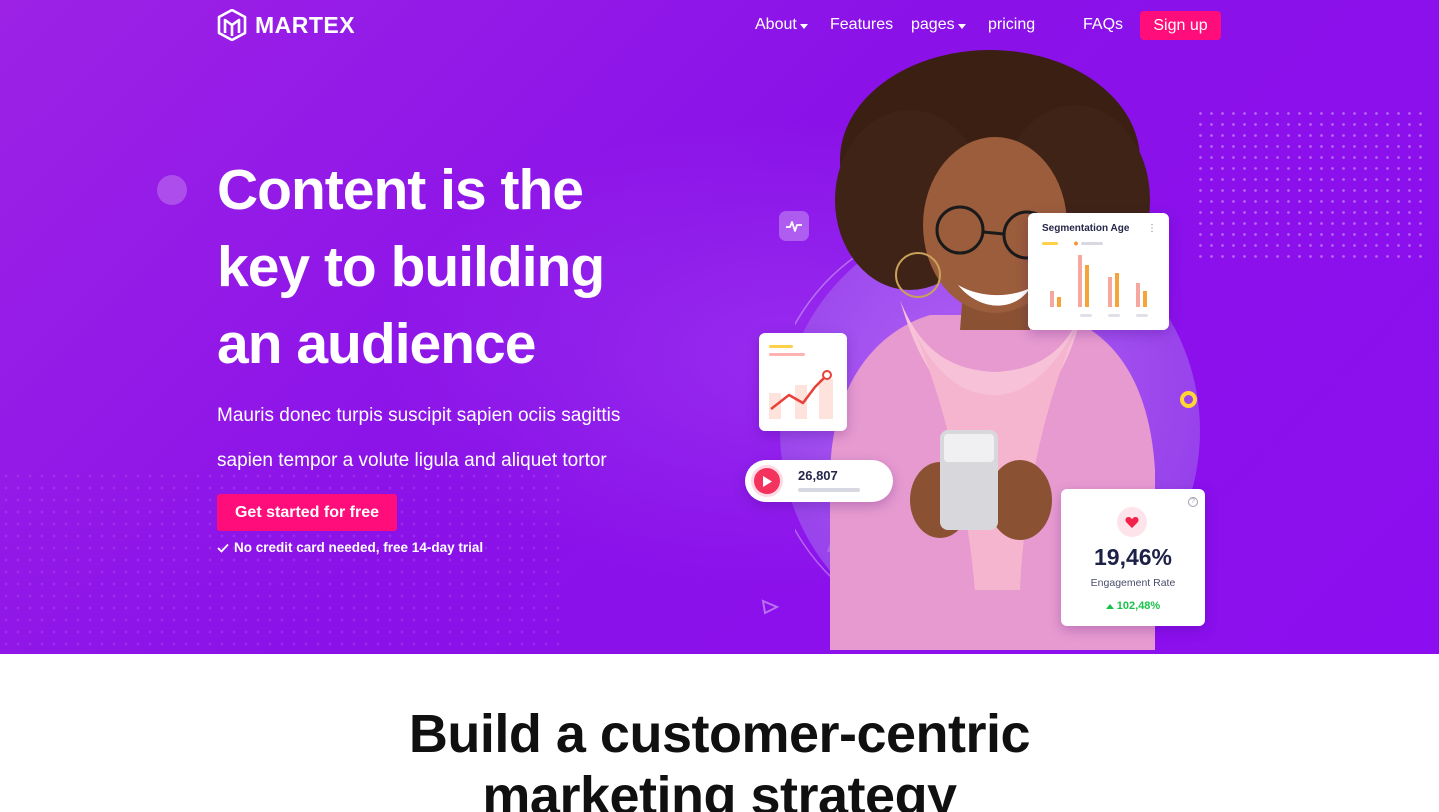  Describe the element at coordinates (1138, 606) in the screenshot. I see `engagement-change-value: 102,48%` at that location.